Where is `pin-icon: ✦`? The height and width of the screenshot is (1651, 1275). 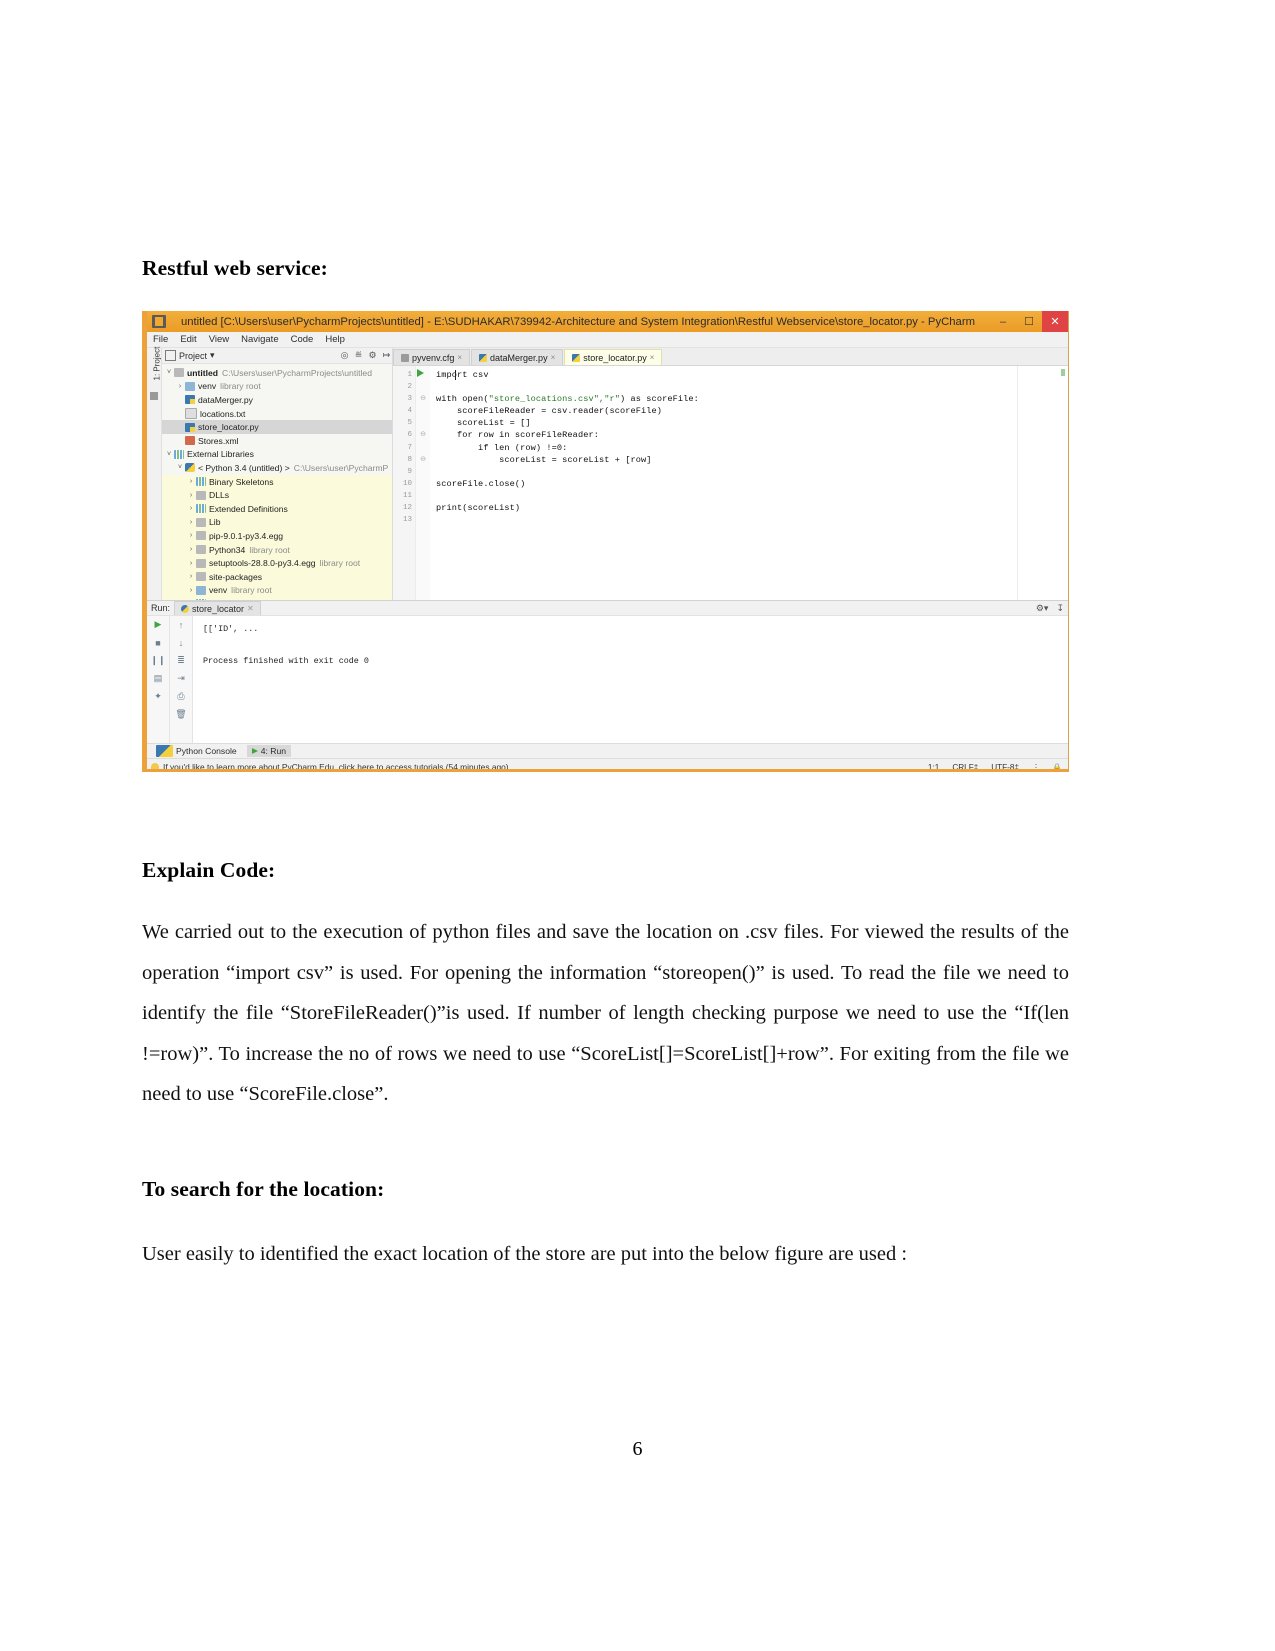 pin-icon: ✦ is located at coordinates (158, 696).